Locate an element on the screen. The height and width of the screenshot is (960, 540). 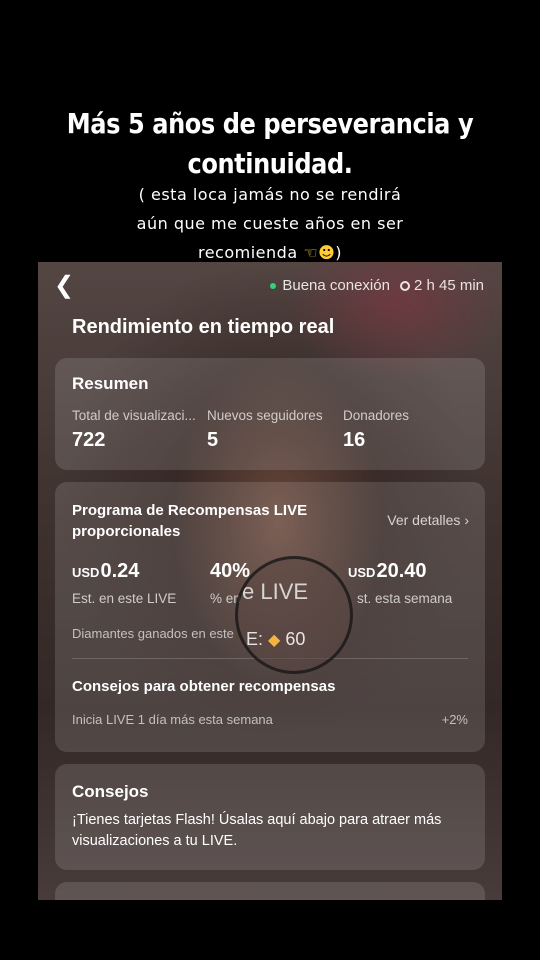
caption-line-1: ( esta loca jamás no se rendirá is located at coordinates (270, 194).